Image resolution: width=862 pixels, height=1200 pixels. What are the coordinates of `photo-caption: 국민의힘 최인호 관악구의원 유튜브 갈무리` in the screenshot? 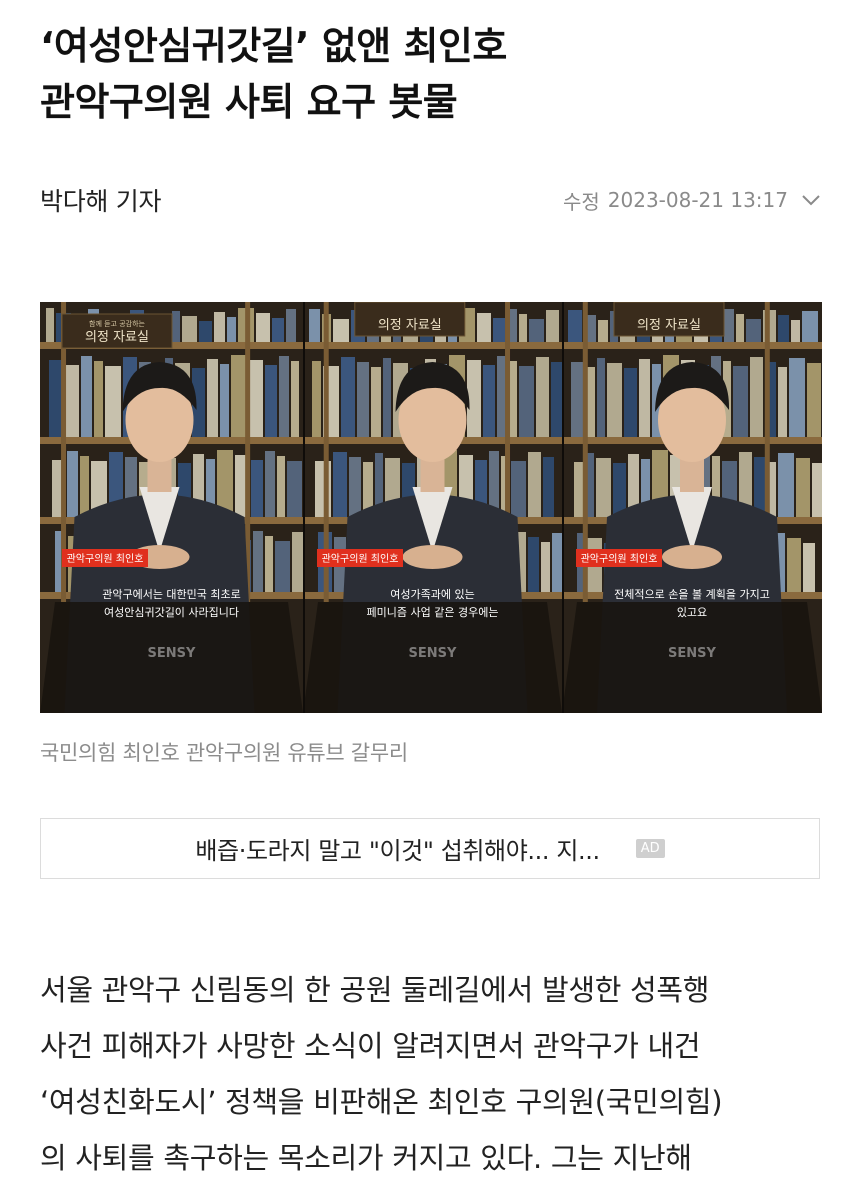 It's located at (224, 753).